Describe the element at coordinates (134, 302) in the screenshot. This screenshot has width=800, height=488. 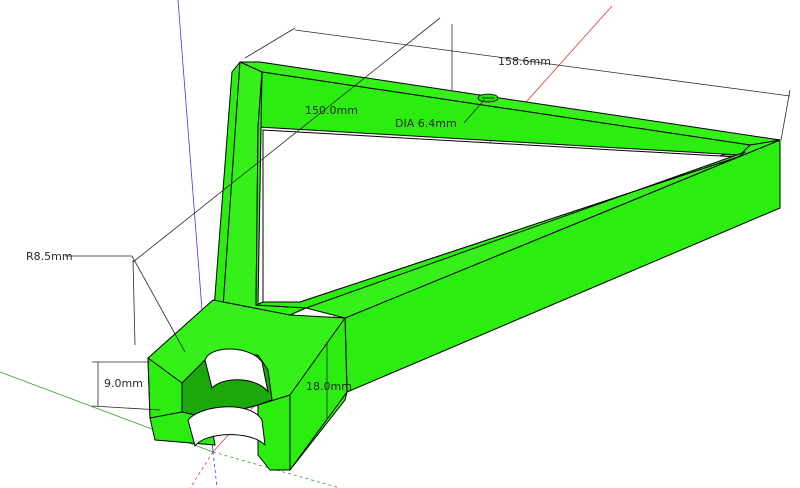
I see `dim-150-ext-bottom` at that location.